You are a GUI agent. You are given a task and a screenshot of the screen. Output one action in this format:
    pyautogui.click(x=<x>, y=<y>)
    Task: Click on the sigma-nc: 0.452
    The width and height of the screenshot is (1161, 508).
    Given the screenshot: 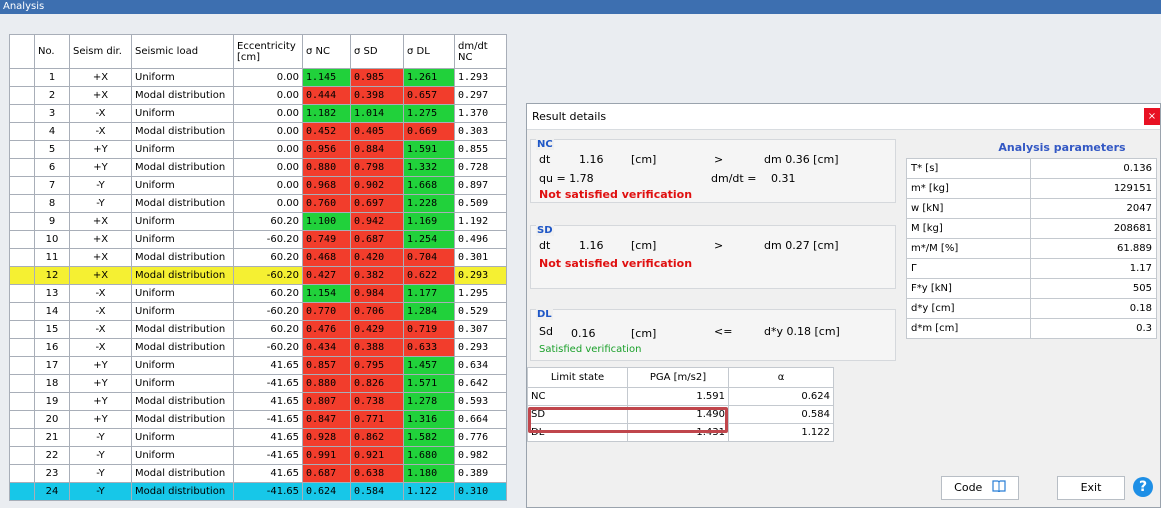 What is the action you would take?
    pyautogui.click(x=326, y=131)
    